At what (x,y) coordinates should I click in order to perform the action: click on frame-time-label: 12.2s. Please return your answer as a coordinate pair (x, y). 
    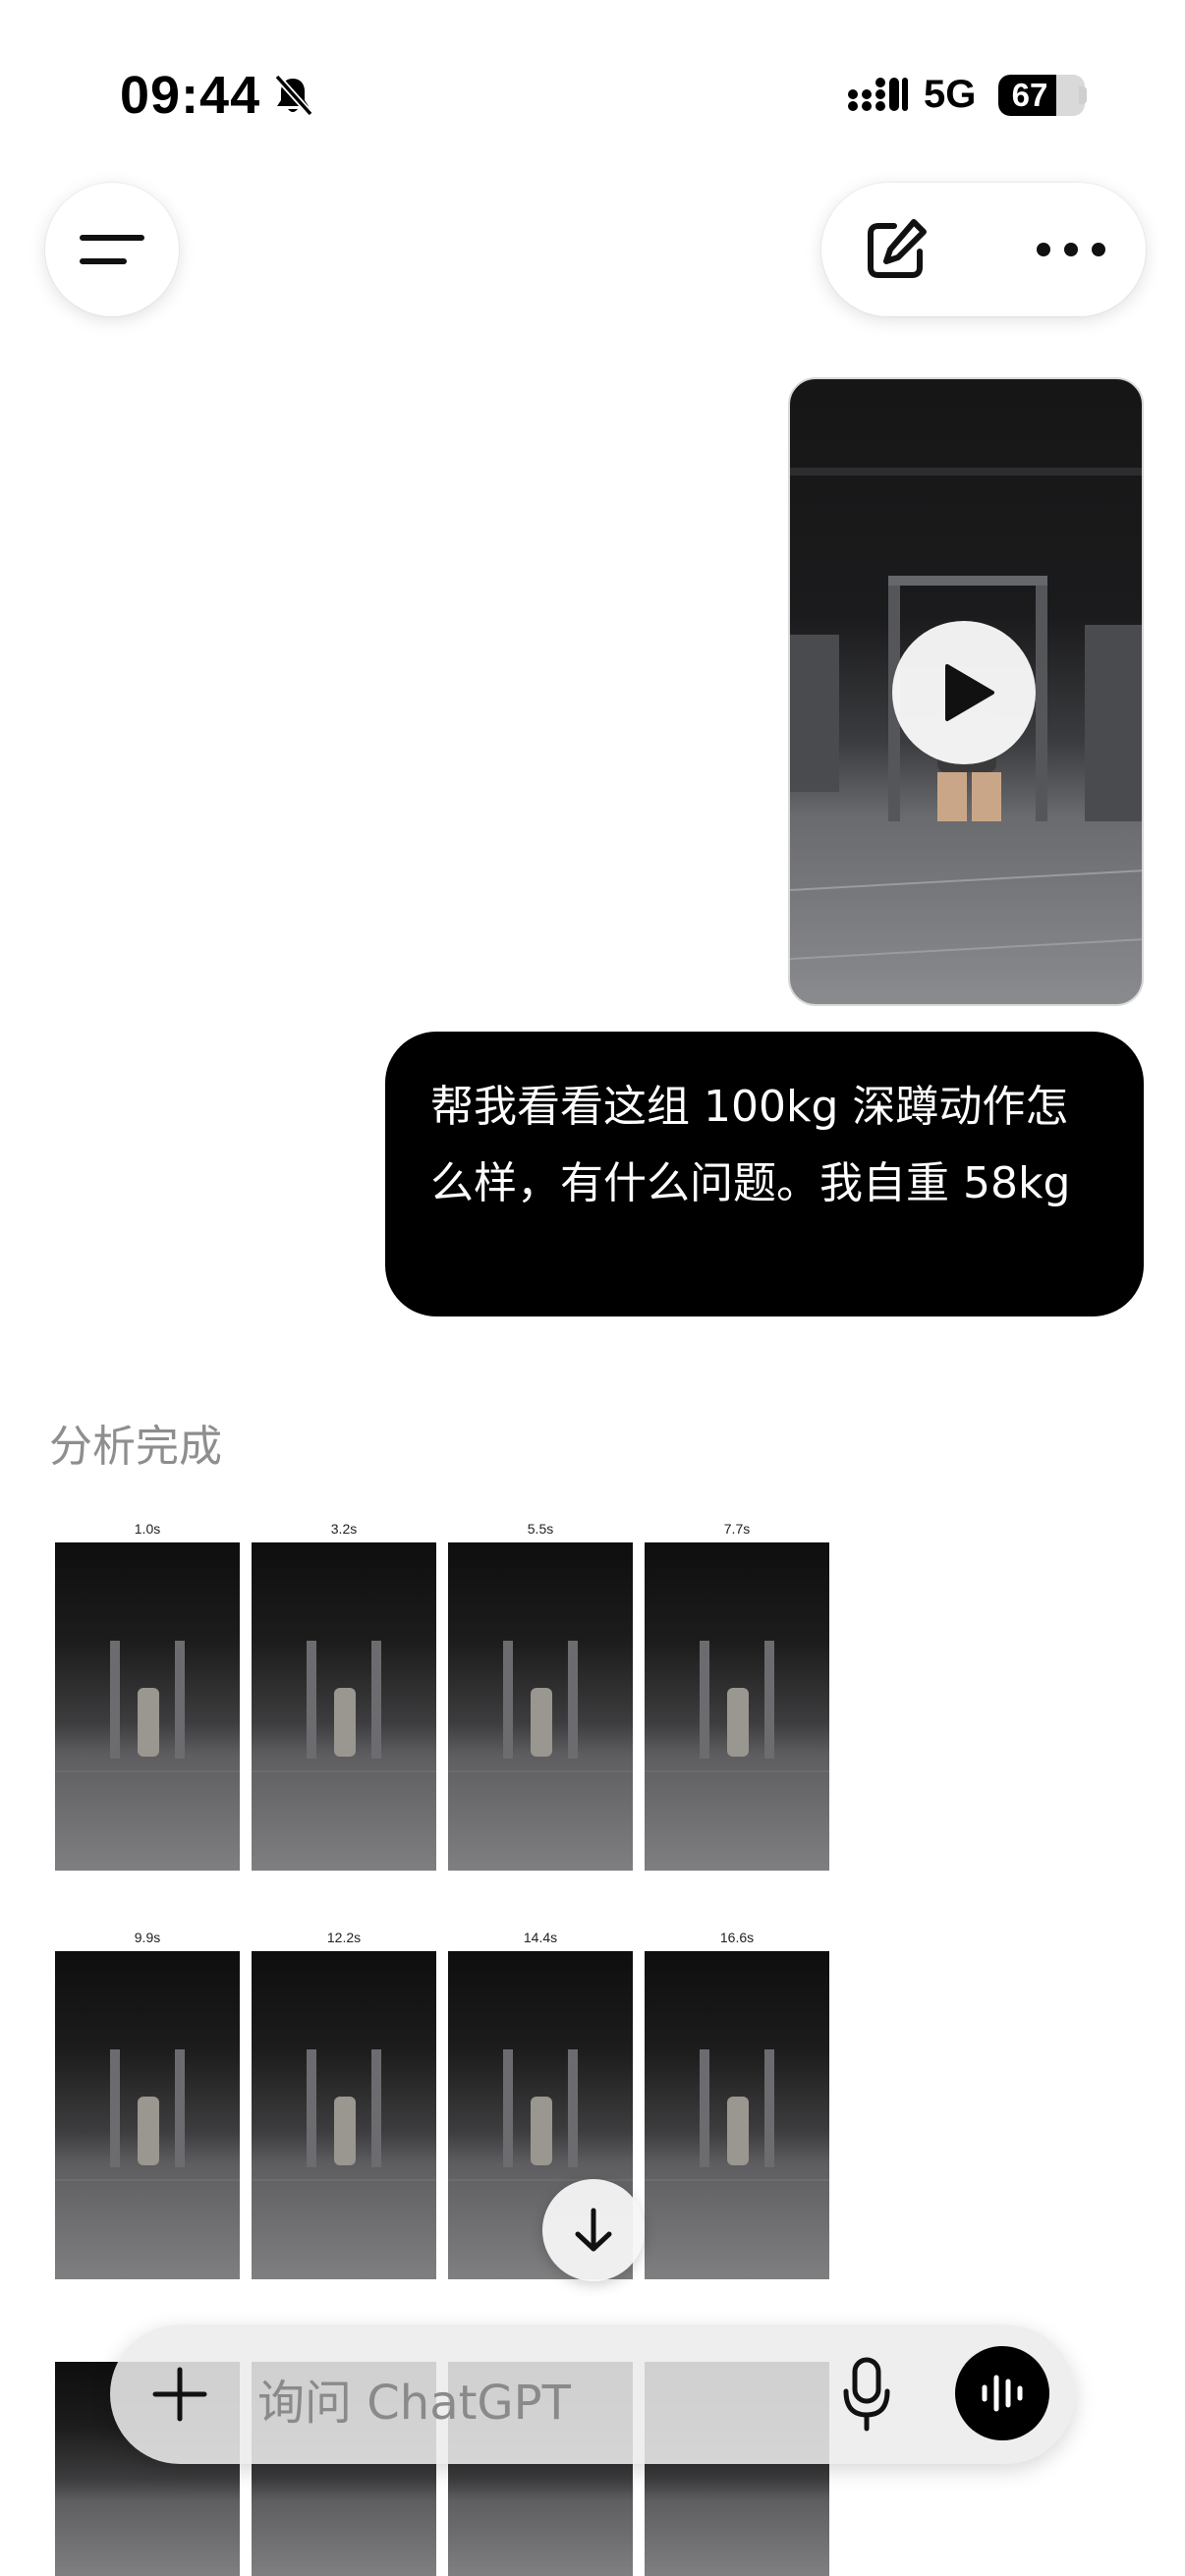
    Looking at the image, I should click on (344, 1937).